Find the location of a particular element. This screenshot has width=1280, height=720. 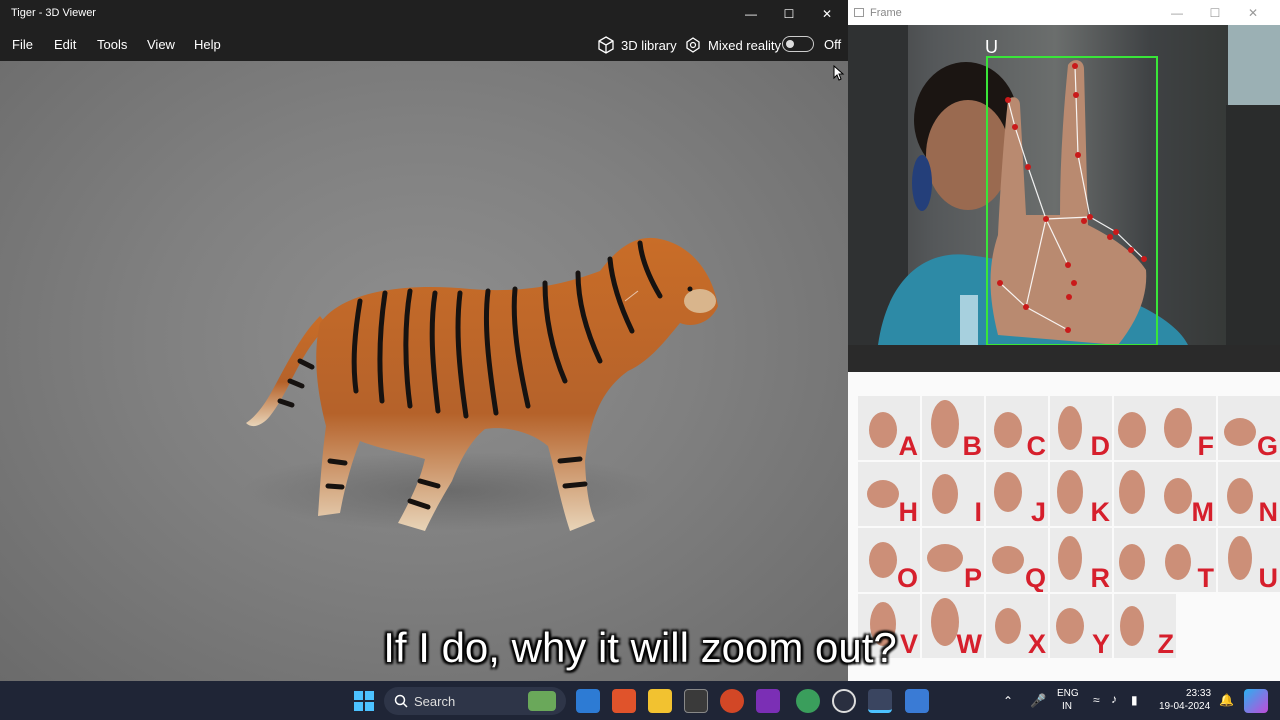

frame-close-button: ✕ is located at coordinates (1253, 12).